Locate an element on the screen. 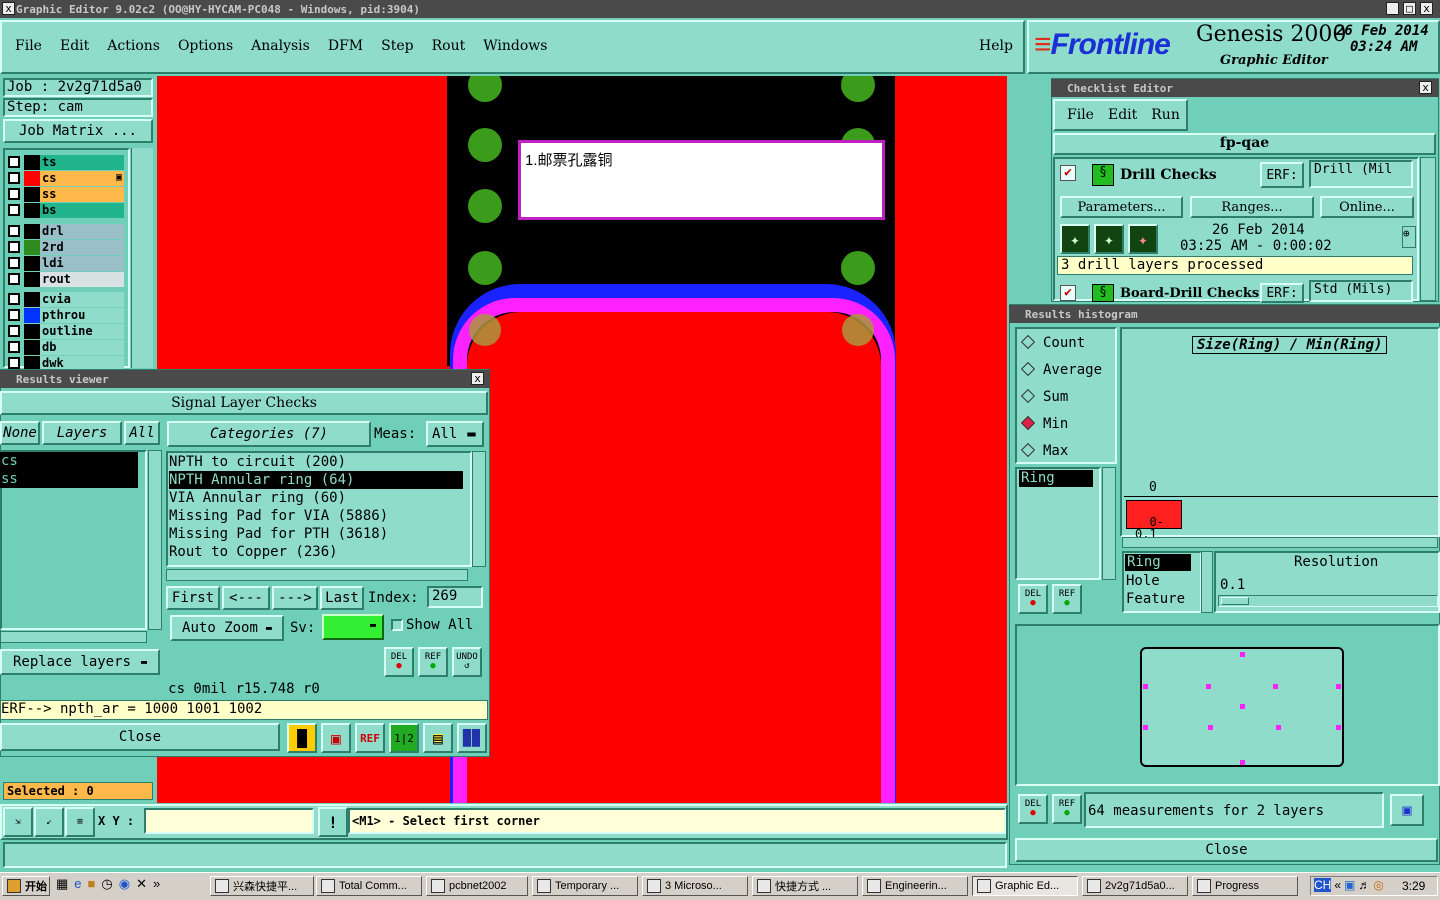 Image resolution: width=1440 pixels, height=900 pixels. menu-options: Options is located at coordinates (205, 46).